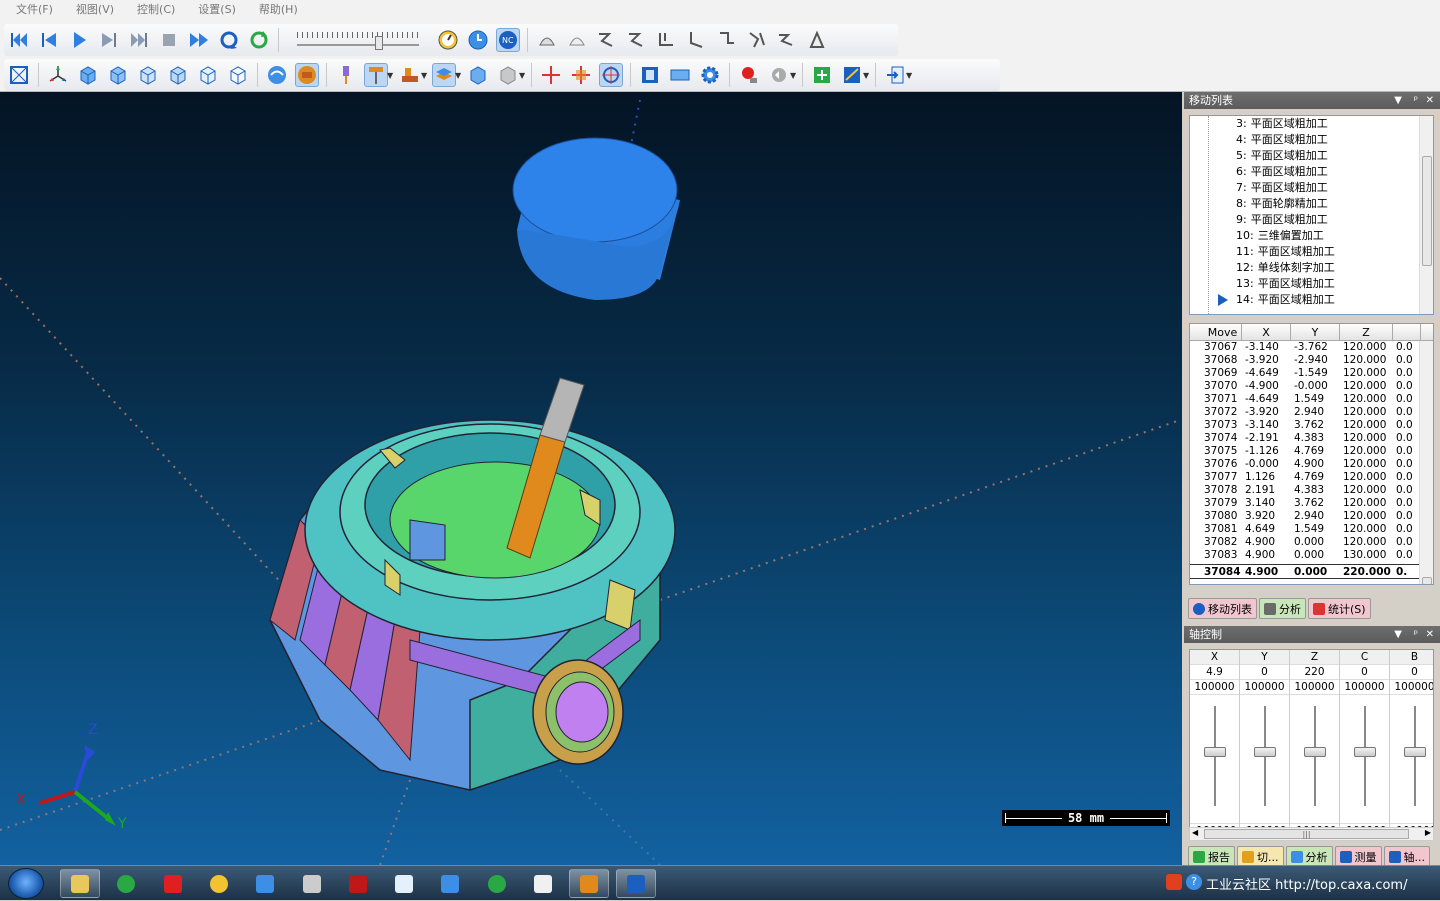 The width and height of the screenshot is (1440, 901). What do you see at coordinates (1315, 332) in the screenshot?
I see `col-y: Y` at bounding box center [1315, 332].